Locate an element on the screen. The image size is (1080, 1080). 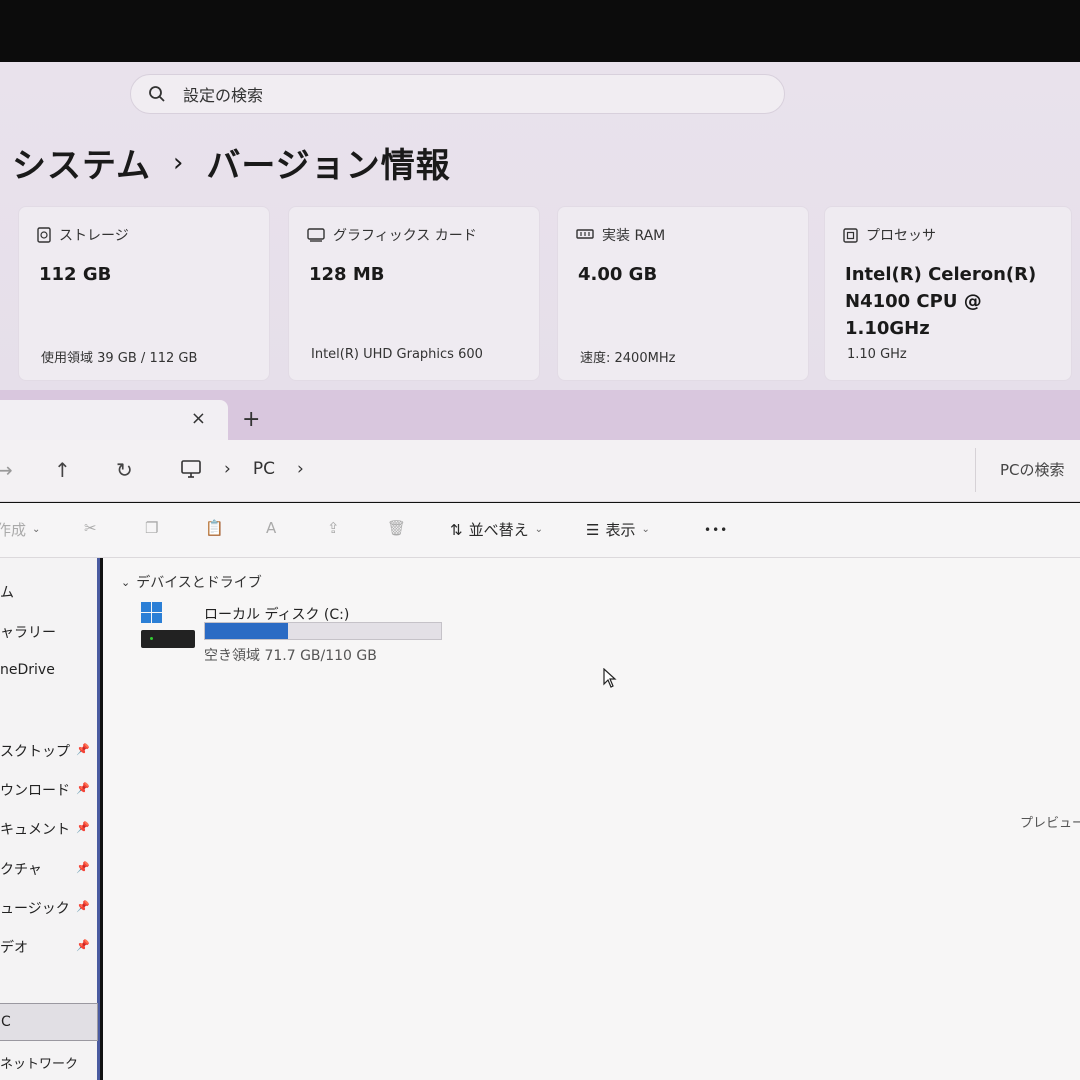
cpu-icon is located at coordinates (850, 235).